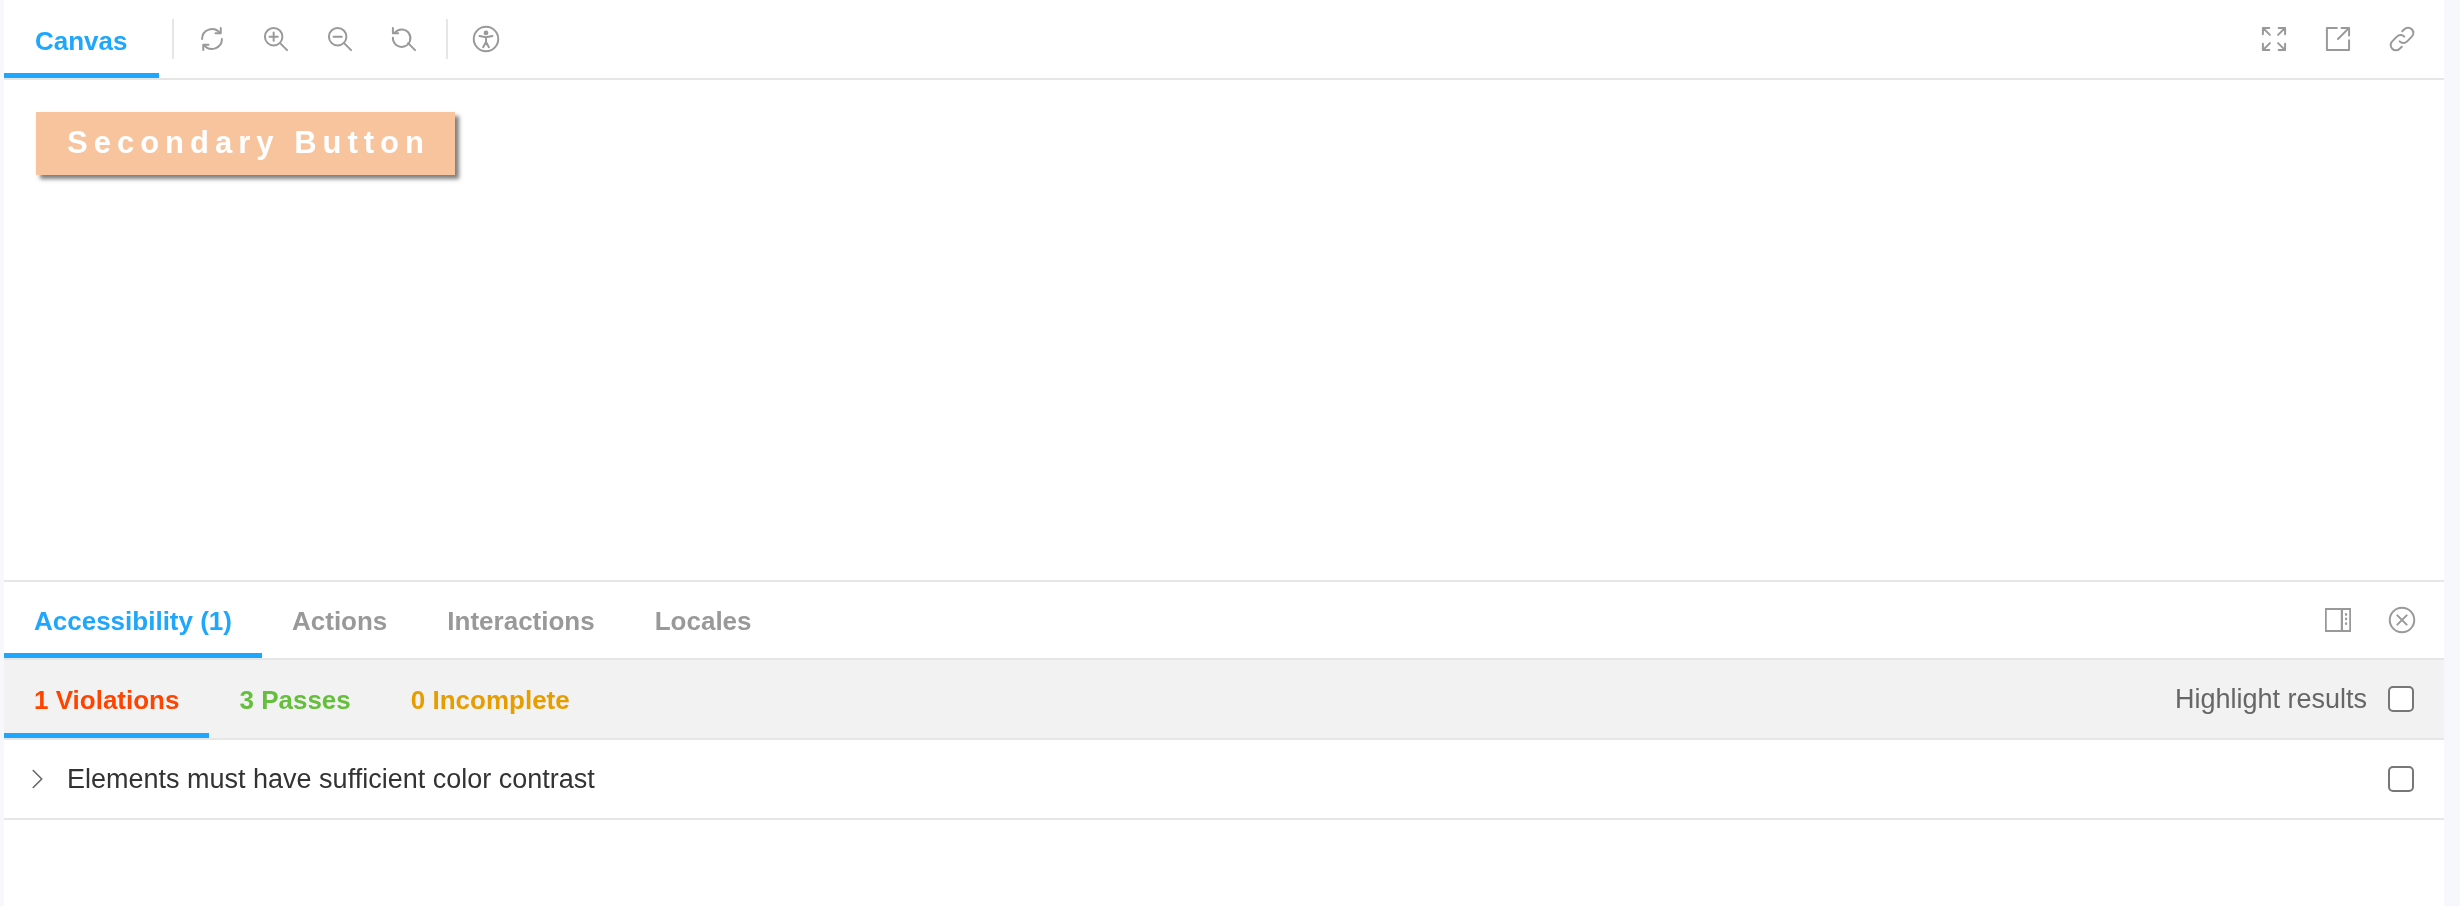  I want to click on fullscreen-icon, so click(2274, 39).